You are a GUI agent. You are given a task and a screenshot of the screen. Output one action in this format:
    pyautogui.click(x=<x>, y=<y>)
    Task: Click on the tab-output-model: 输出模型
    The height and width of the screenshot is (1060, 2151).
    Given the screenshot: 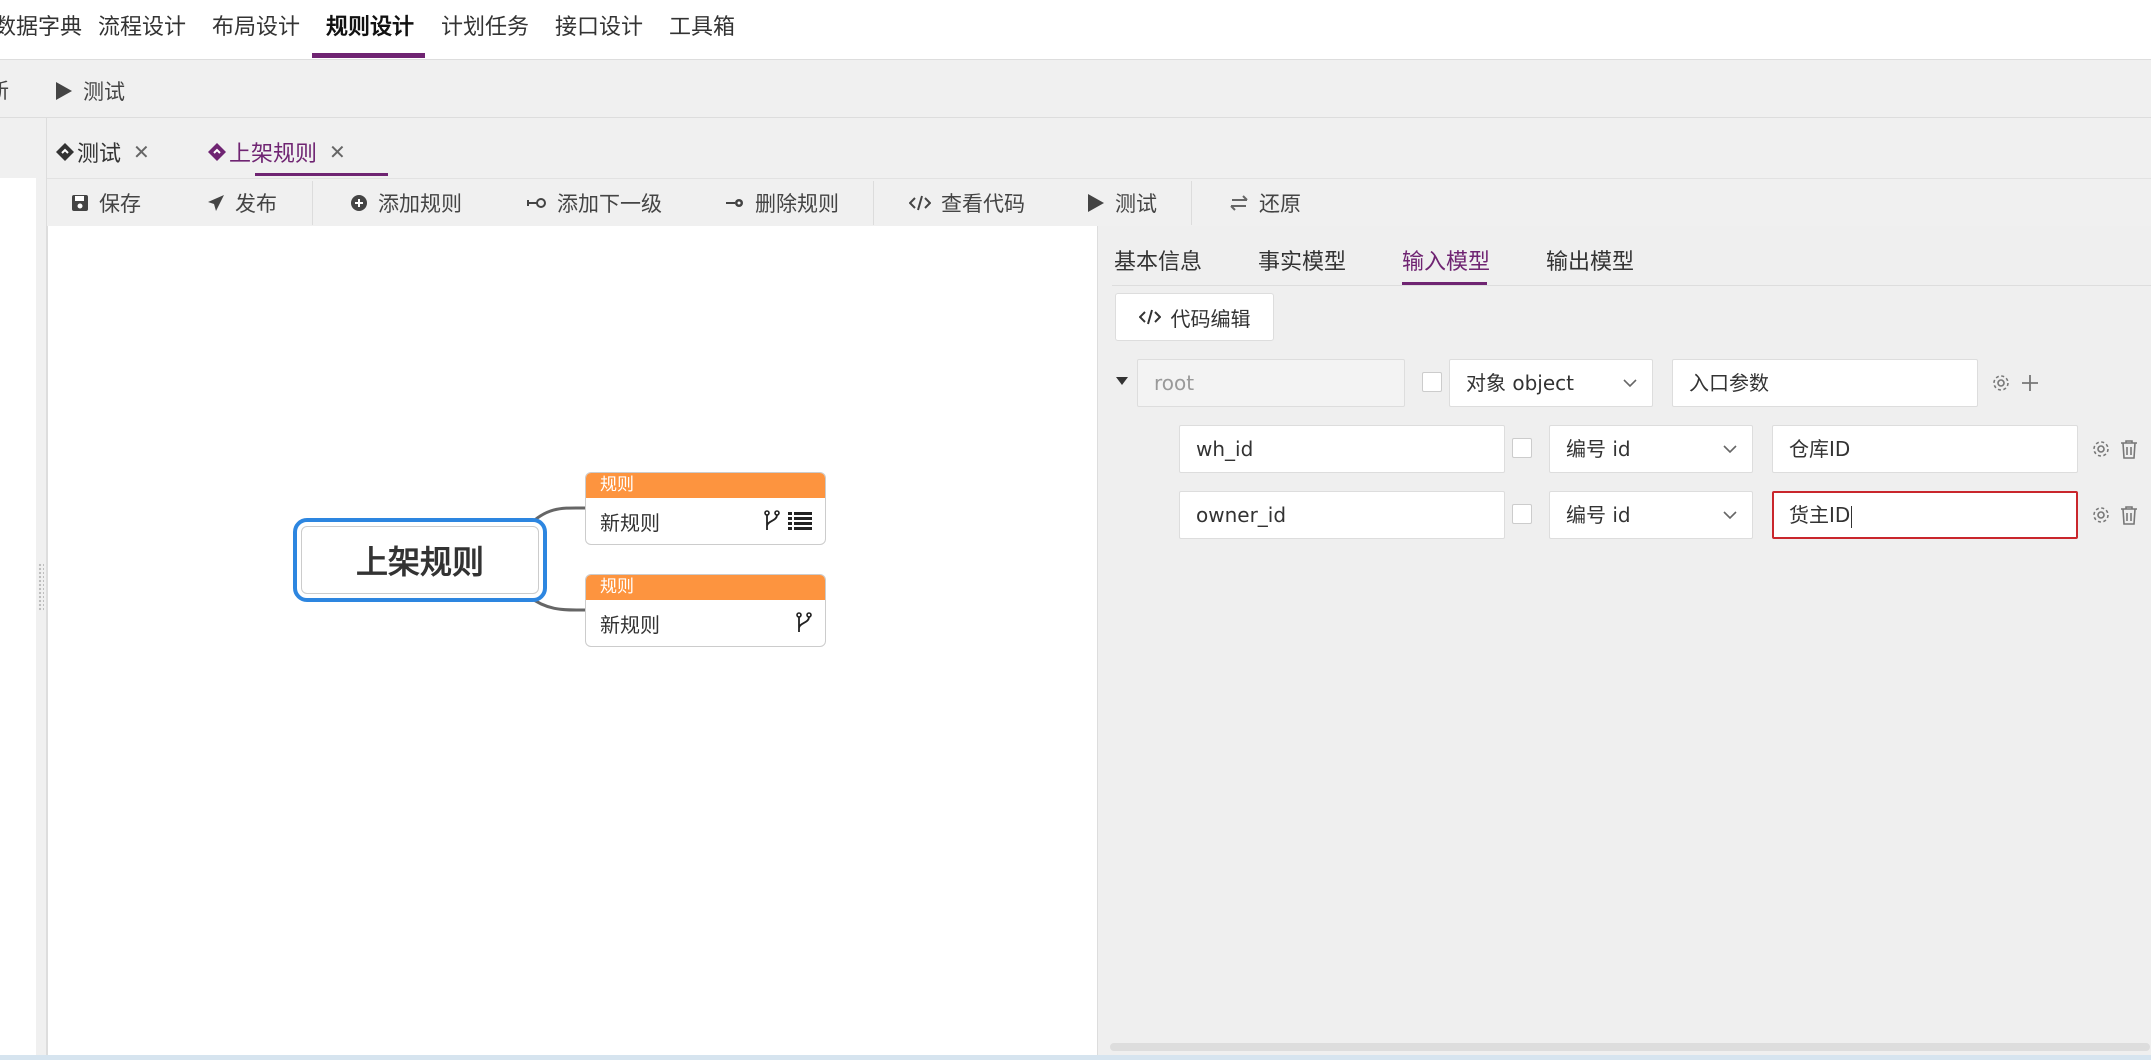 What is the action you would take?
    pyautogui.click(x=1590, y=260)
    